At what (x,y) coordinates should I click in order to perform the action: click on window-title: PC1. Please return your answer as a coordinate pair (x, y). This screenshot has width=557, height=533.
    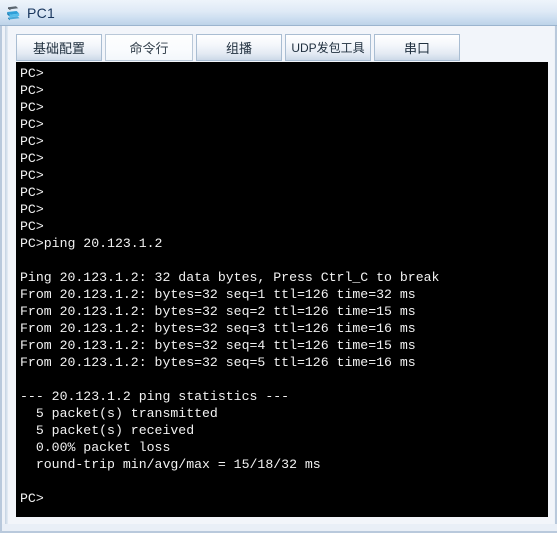
    Looking at the image, I should click on (41, 12).